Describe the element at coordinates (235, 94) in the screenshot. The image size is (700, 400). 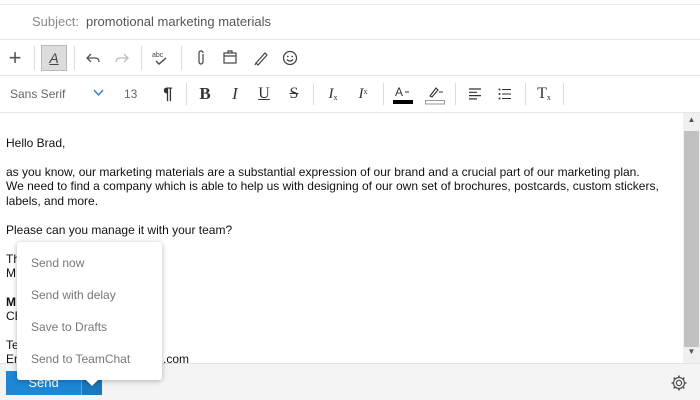
I see `italic-icon: I` at that location.